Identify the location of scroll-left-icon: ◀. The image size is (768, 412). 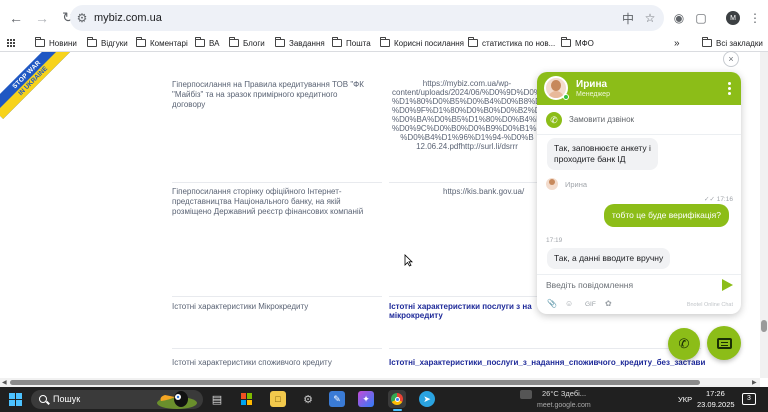
(4, 382).